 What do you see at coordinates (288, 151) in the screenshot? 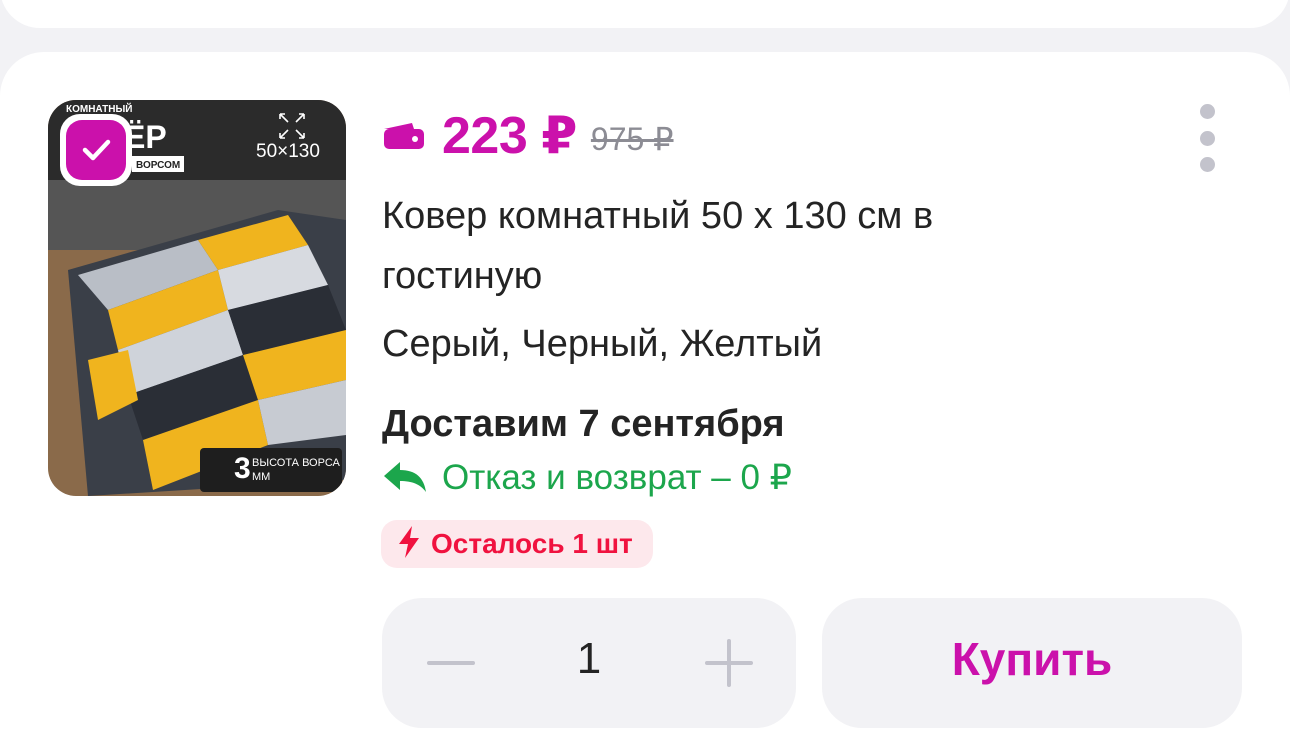
I see `image-size-label: 50×130` at bounding box center [288, 151].